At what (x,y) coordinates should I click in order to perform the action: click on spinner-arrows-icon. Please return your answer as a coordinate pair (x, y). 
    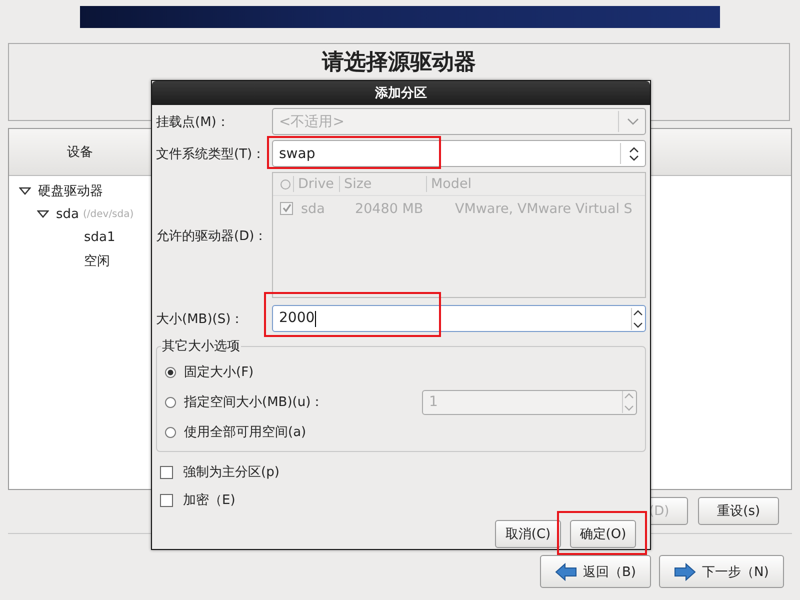
    Looking at the image, I should click on (637, 319).